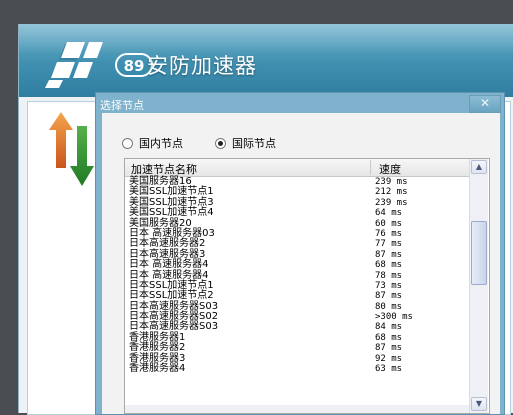  I want to click on radio-button-domestic, so click(127, 143).